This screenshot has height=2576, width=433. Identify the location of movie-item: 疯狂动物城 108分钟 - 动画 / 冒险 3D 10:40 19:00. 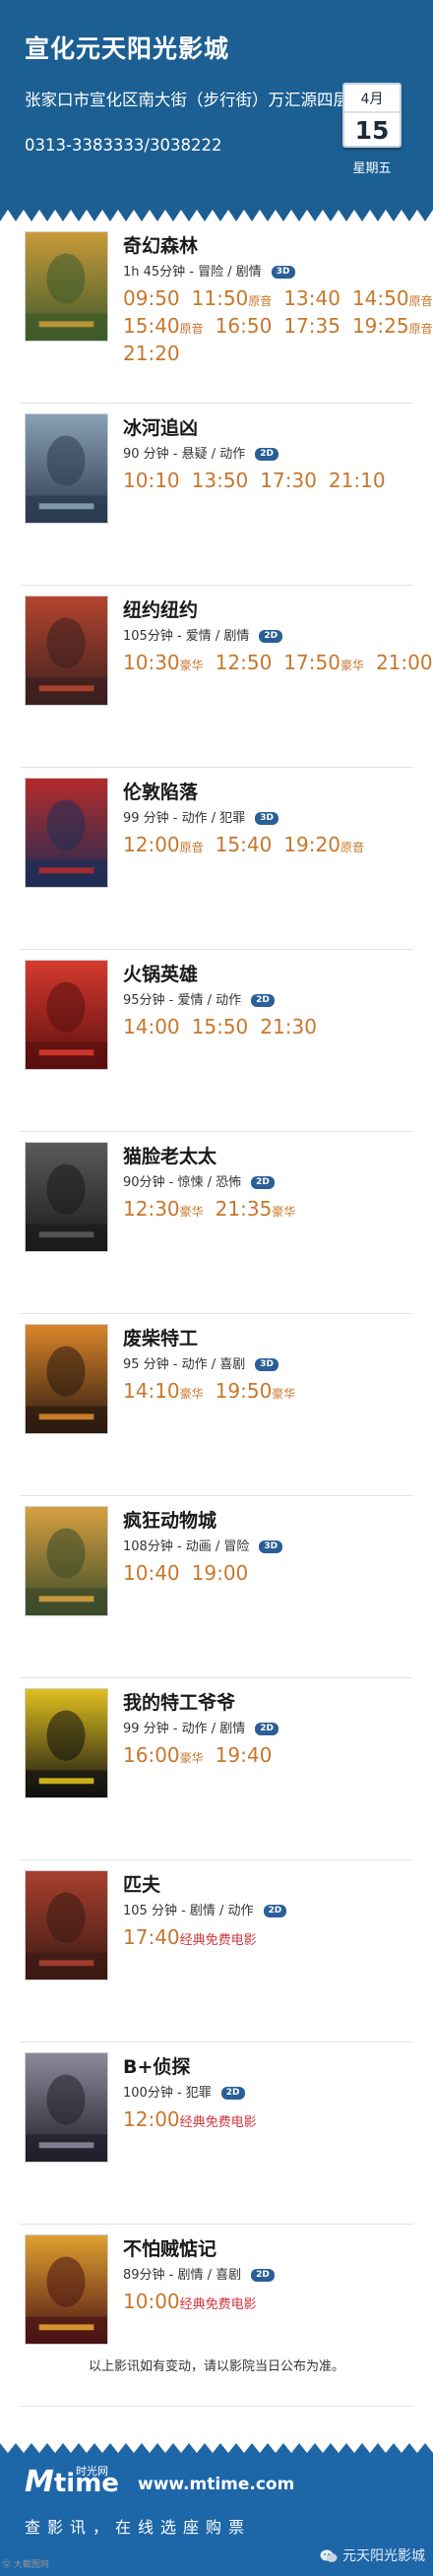
(217, 1587).